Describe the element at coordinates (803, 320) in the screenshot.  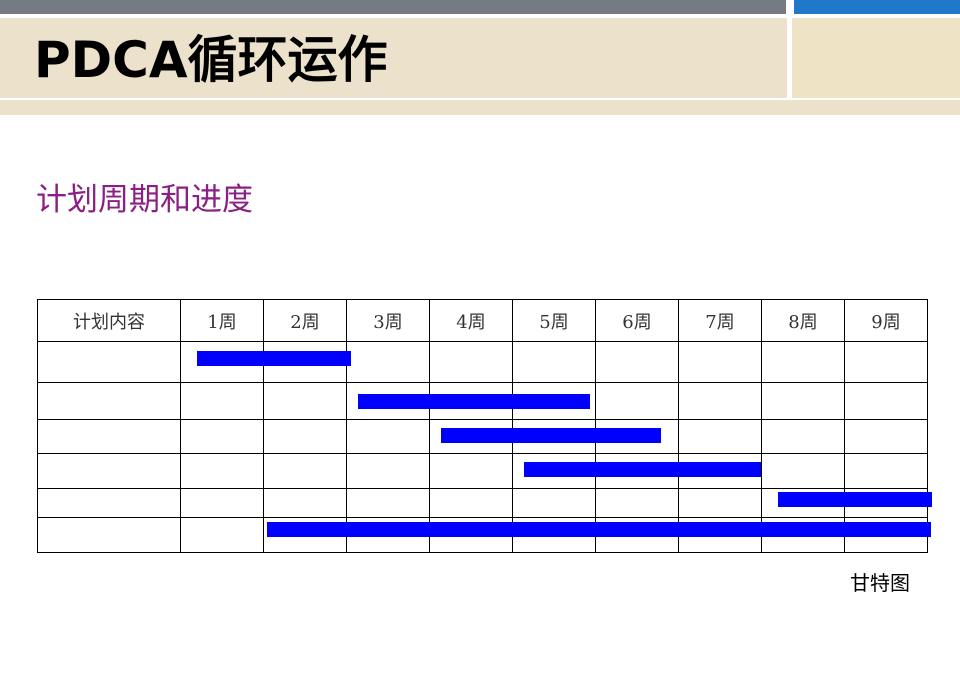
I see `header-week-8: 8周` at that location.